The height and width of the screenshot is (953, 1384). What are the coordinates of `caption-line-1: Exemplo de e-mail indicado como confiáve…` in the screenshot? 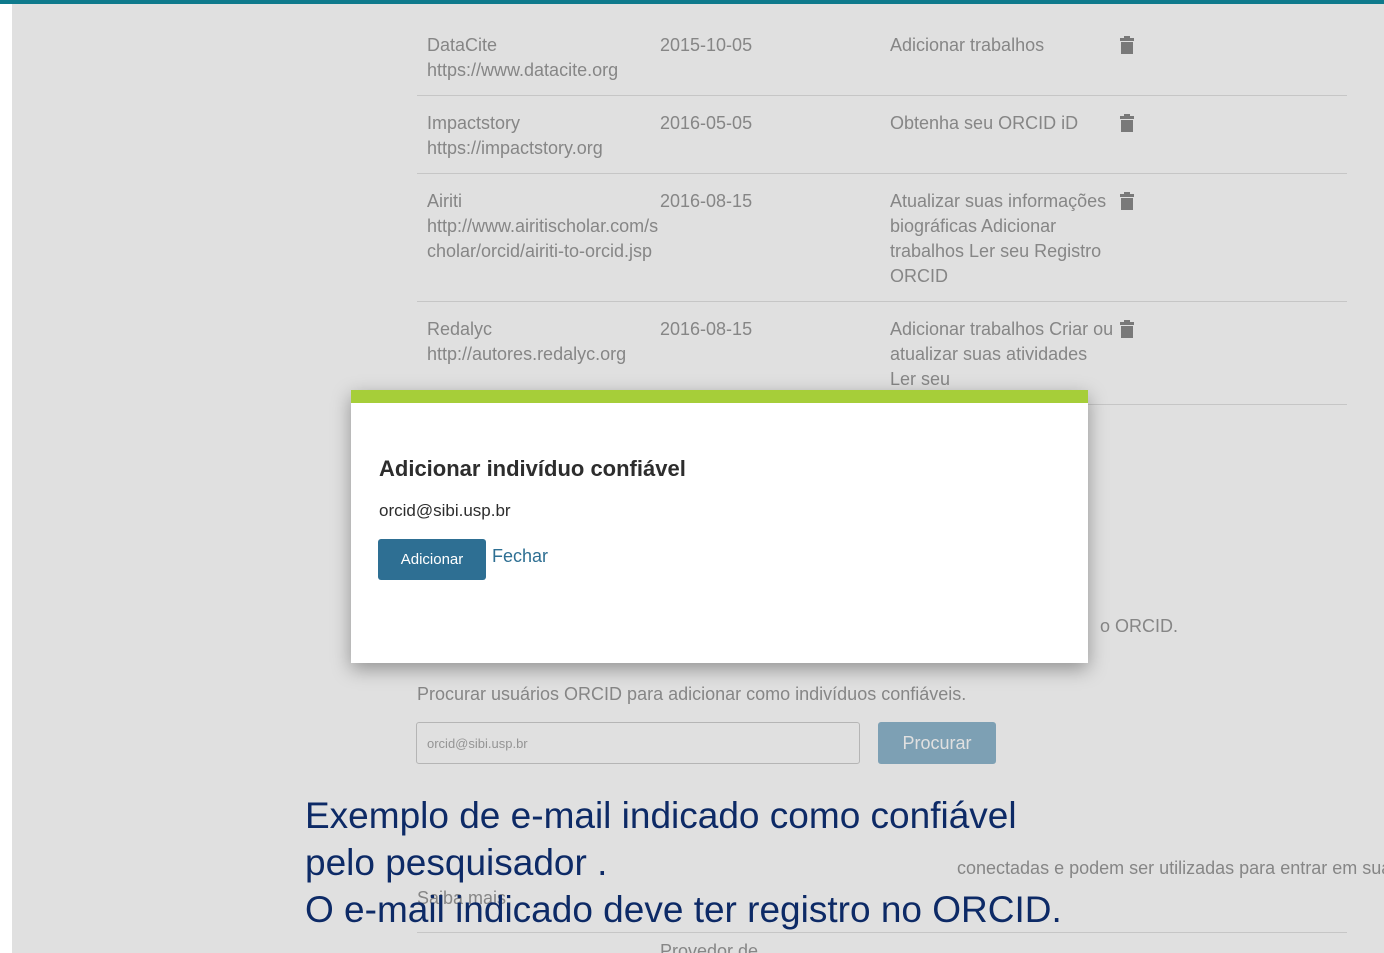 It's located at (661, 815).